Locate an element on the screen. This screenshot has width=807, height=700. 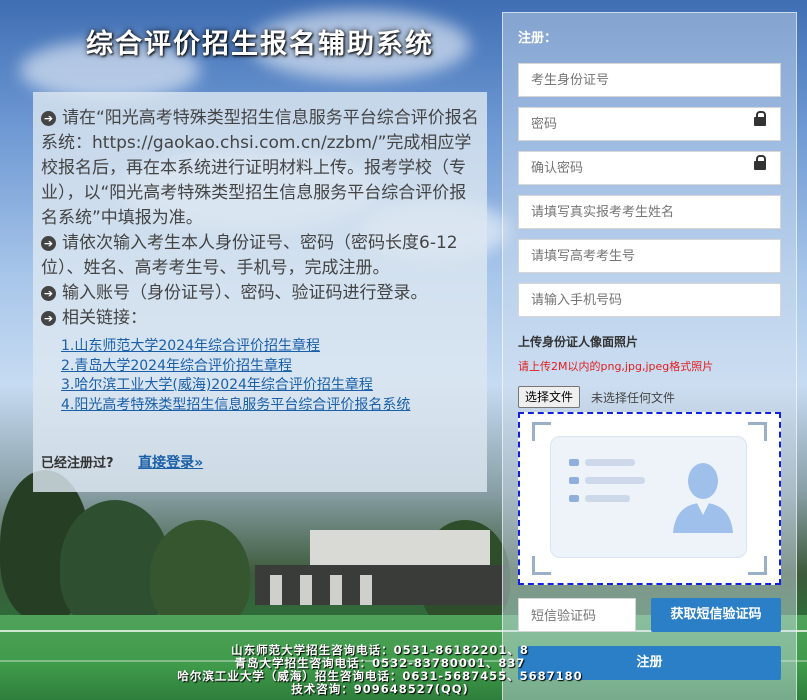
info-item: ➔ 输入账号（身份证号）、密码、验证码进行登录。 is located at coordinates (260, 293).